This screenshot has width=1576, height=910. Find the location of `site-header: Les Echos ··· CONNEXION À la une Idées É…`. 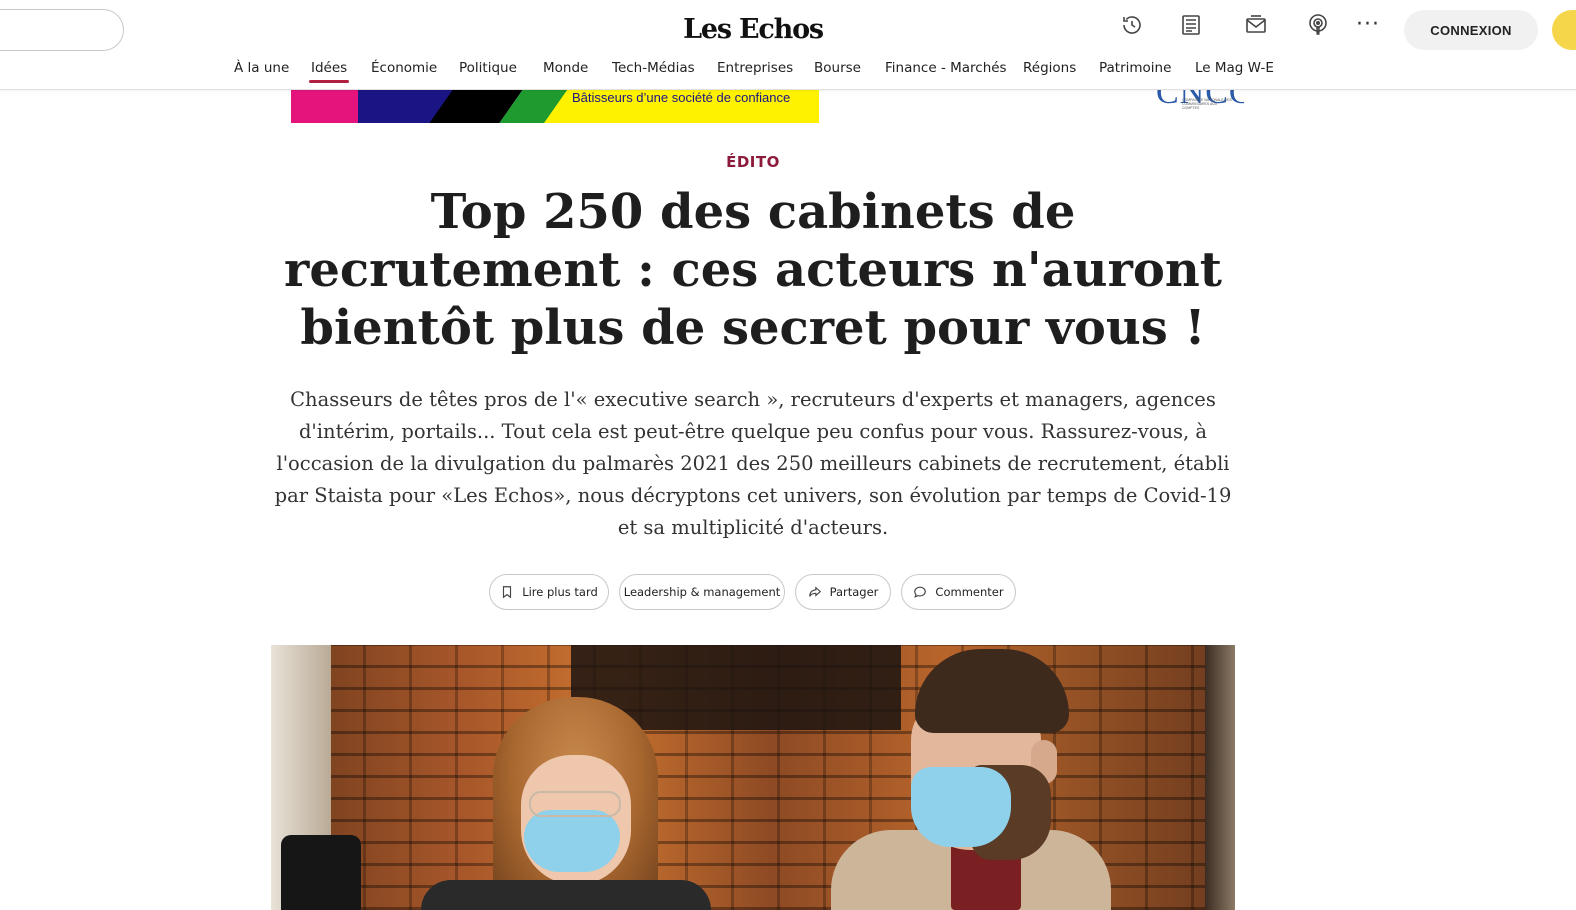

site-header: Les Echos ··· CONNEXION À la une Idées É… is located at coordinates (788, 45).